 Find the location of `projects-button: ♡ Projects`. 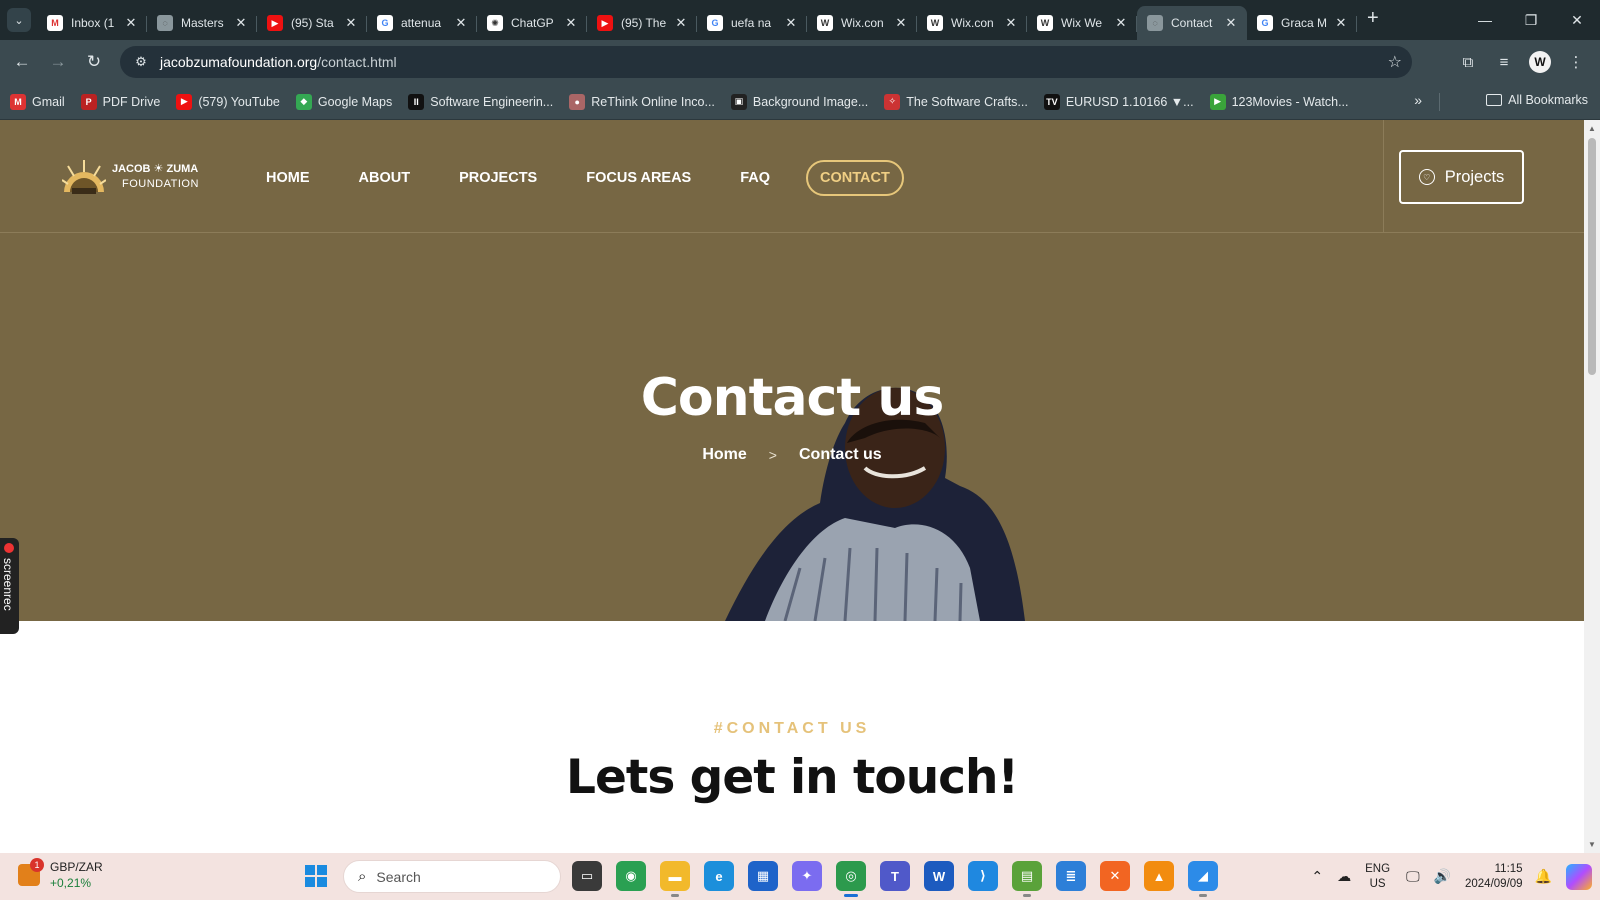

projects-button: ♡ Projects is located at coordinates (1461, 177).